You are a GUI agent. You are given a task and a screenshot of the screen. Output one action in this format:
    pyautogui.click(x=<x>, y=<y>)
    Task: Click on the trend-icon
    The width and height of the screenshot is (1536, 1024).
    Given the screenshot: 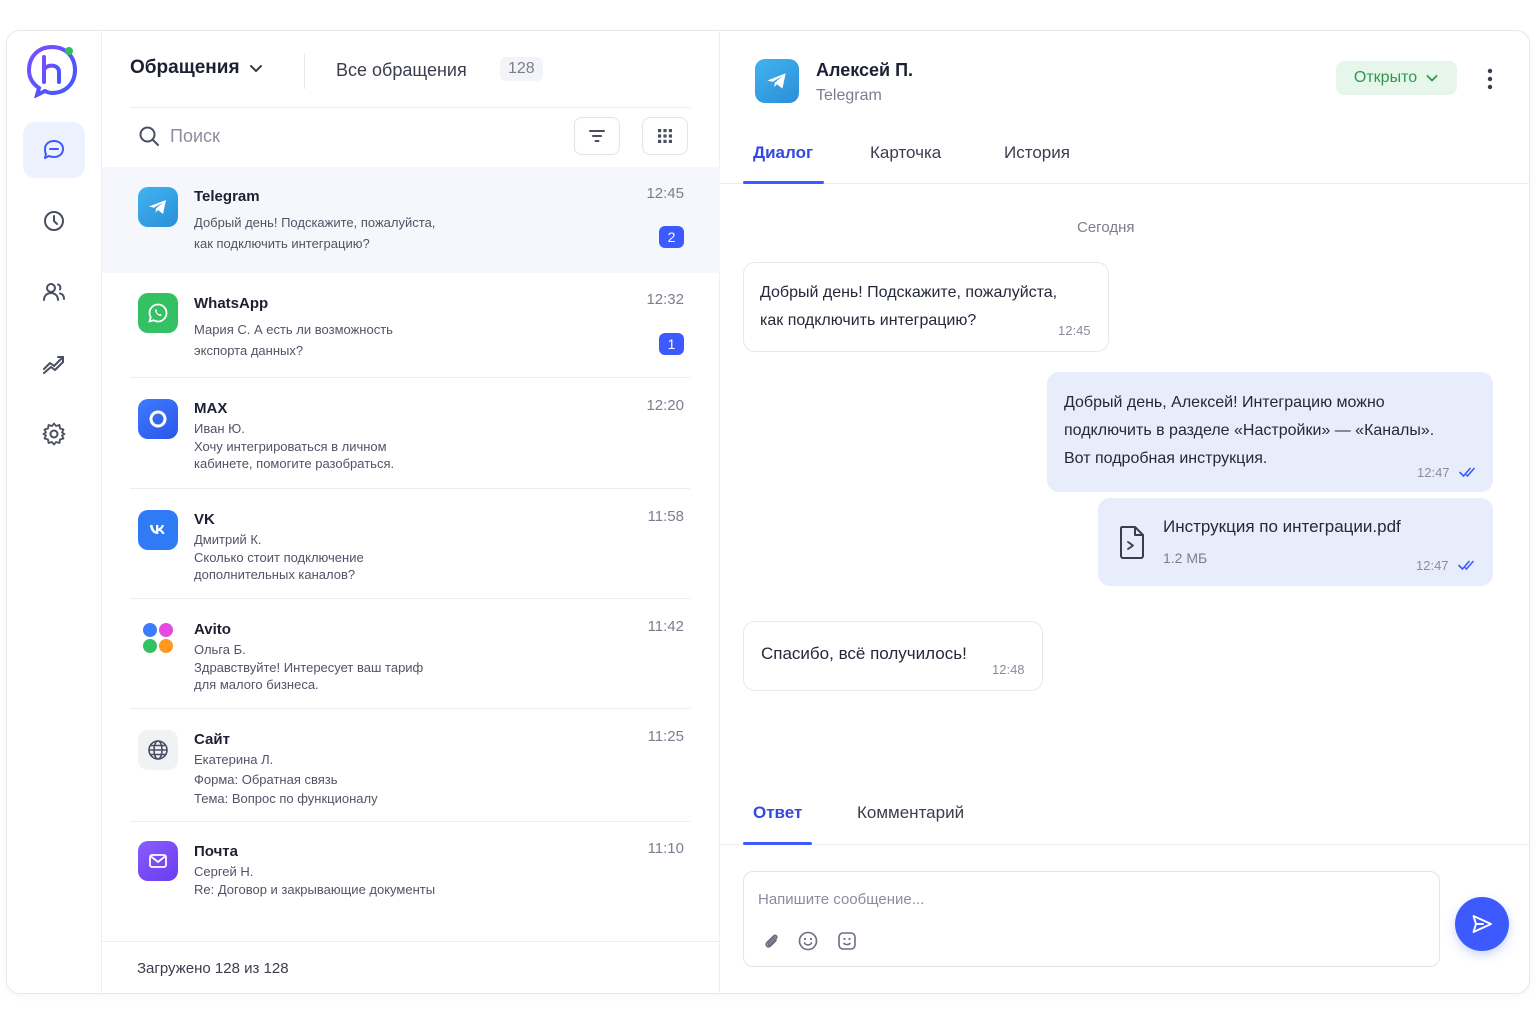 What is the action you would take?
    pyautogui.click(x=53, y=365)
    